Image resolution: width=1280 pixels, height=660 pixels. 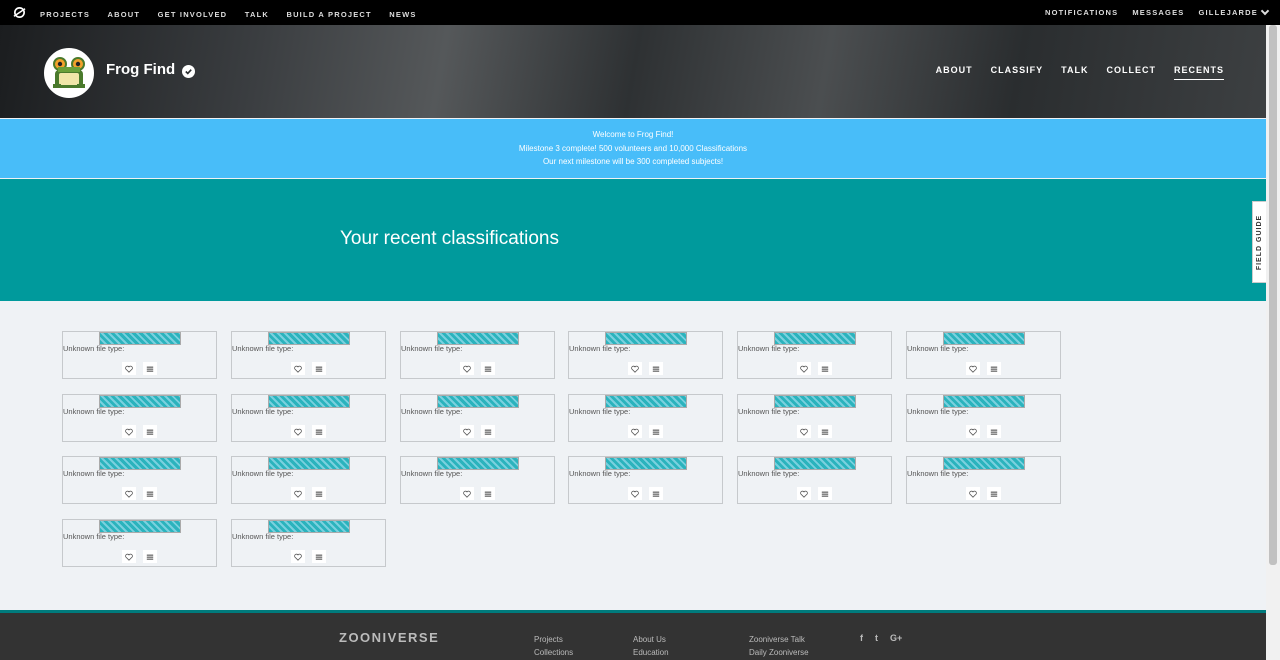 What do you see at coordinates (1017, 72) in the screenshot?
I see `project-nav-classify: CLASSIFY` at bounding box center [1017, 72].